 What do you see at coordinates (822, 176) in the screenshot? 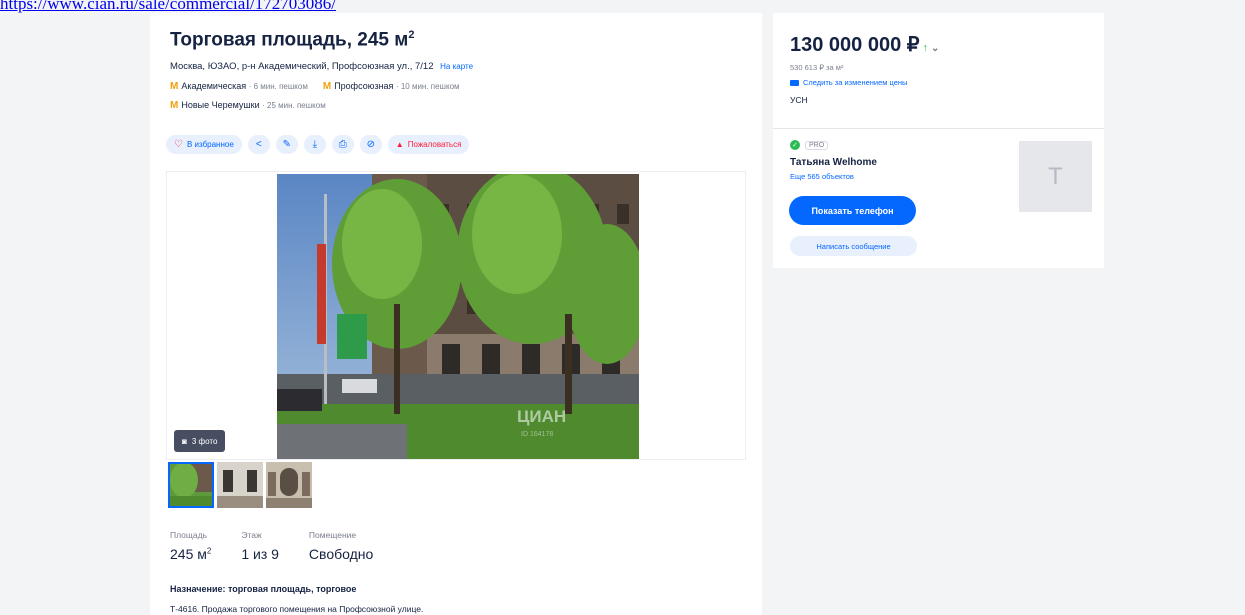
I see `more-objects-link: Еще 565 объектов` at bounding box center [822, 176].